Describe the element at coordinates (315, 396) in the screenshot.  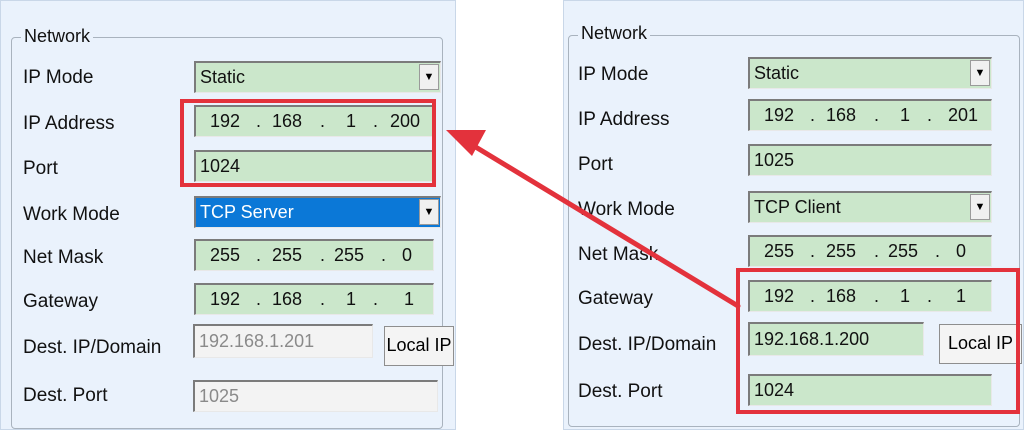
I see `dest-port-input: 1025` at that location.